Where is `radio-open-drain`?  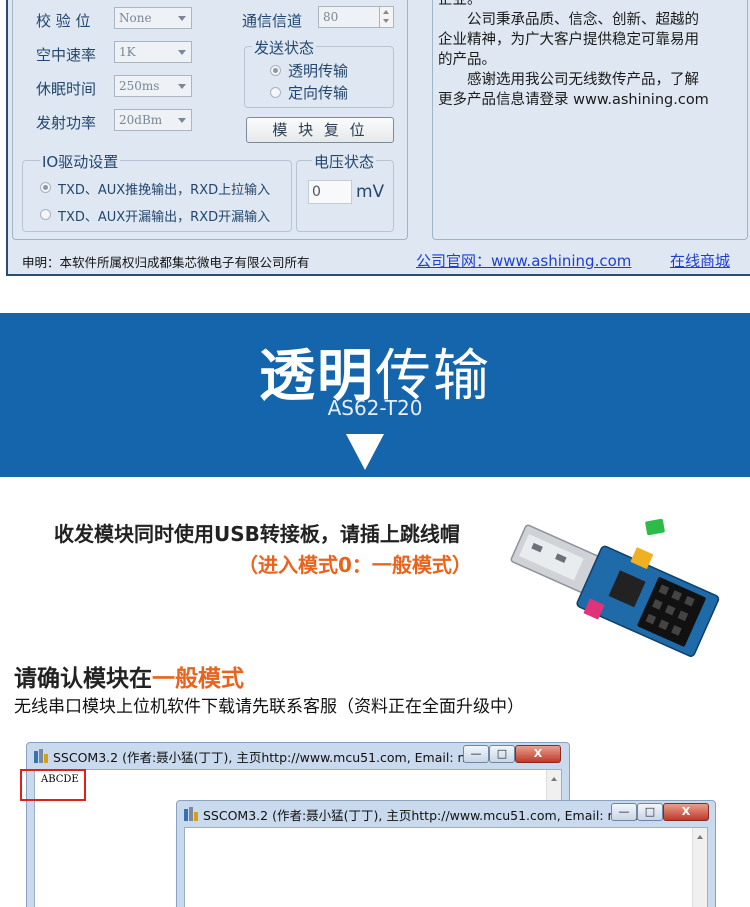
radio-open-drain is located at coordinates (45, 214).